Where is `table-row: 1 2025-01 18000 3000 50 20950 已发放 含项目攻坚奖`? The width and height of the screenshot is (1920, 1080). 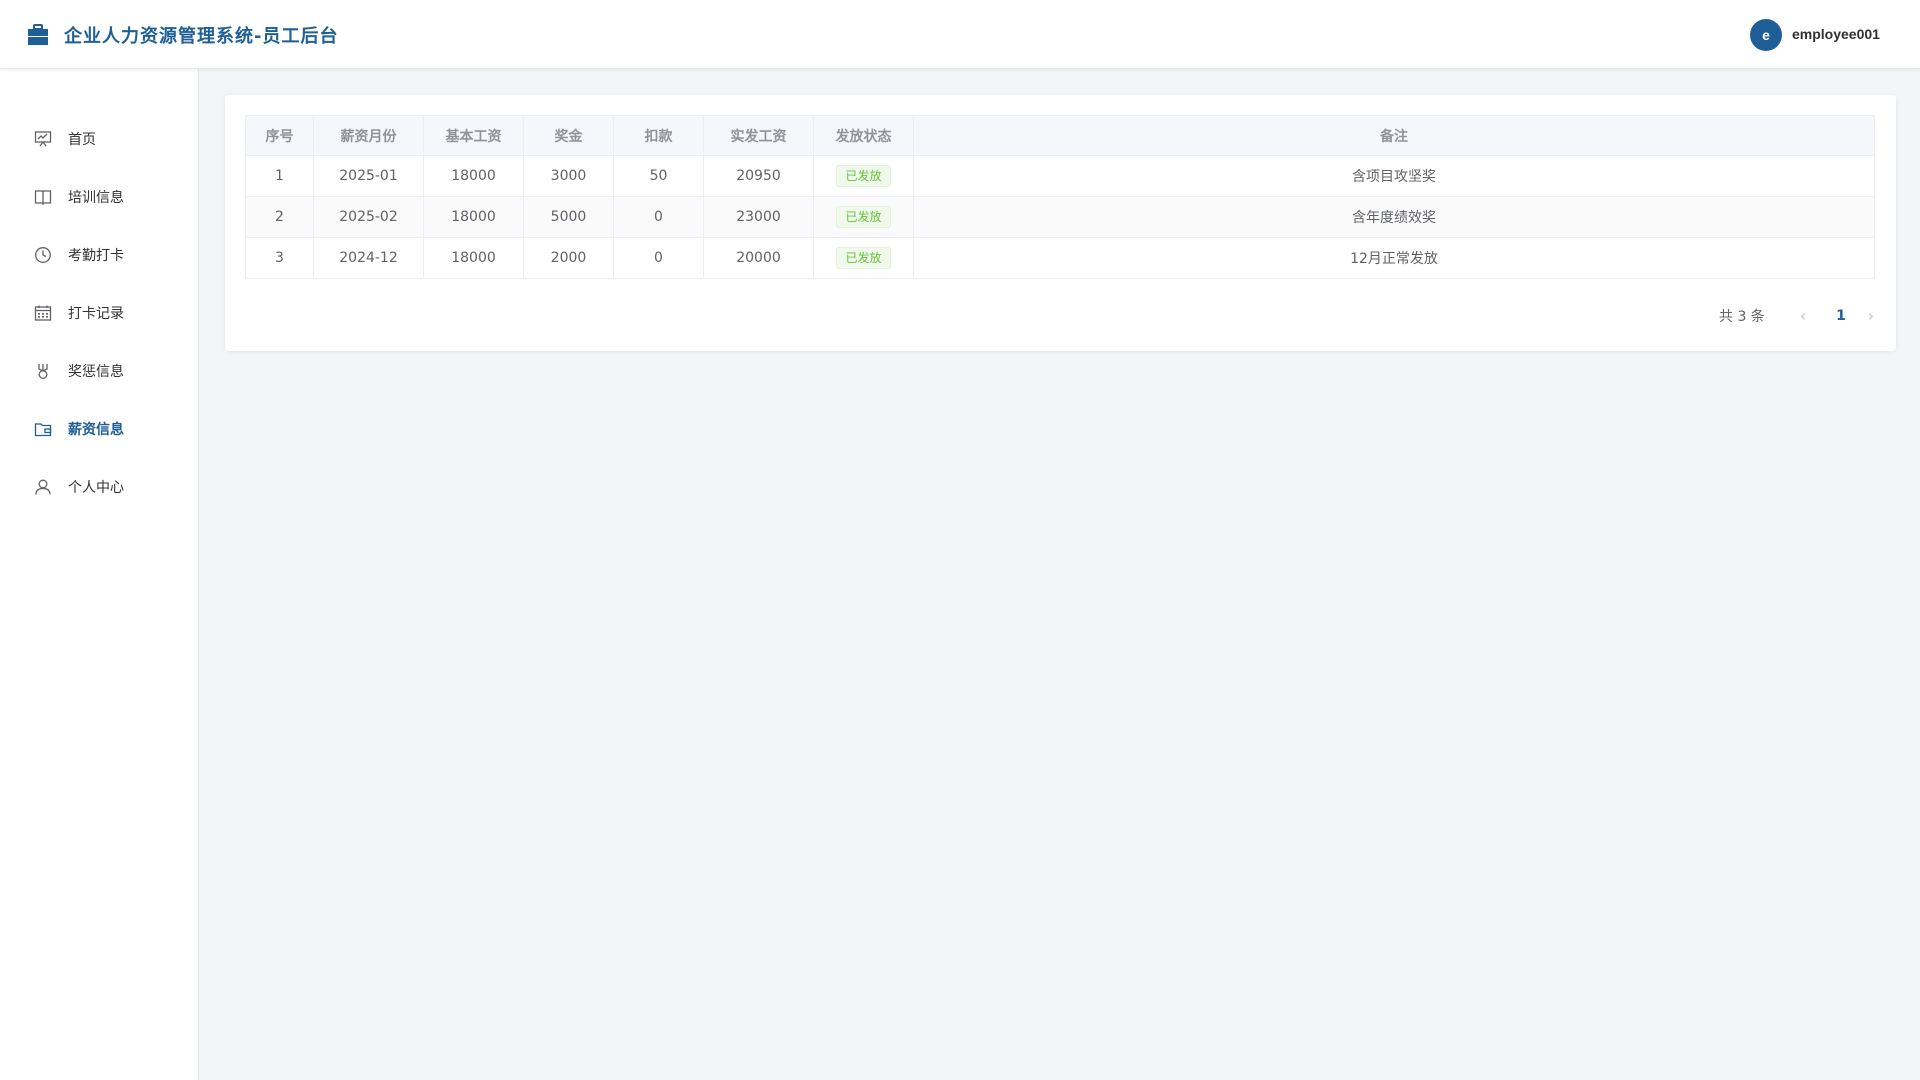 table-row: 1 2025-01 18000 3000 50 20950 已发放 含项目攻坚奖 is located at coordinates (1060, 176).